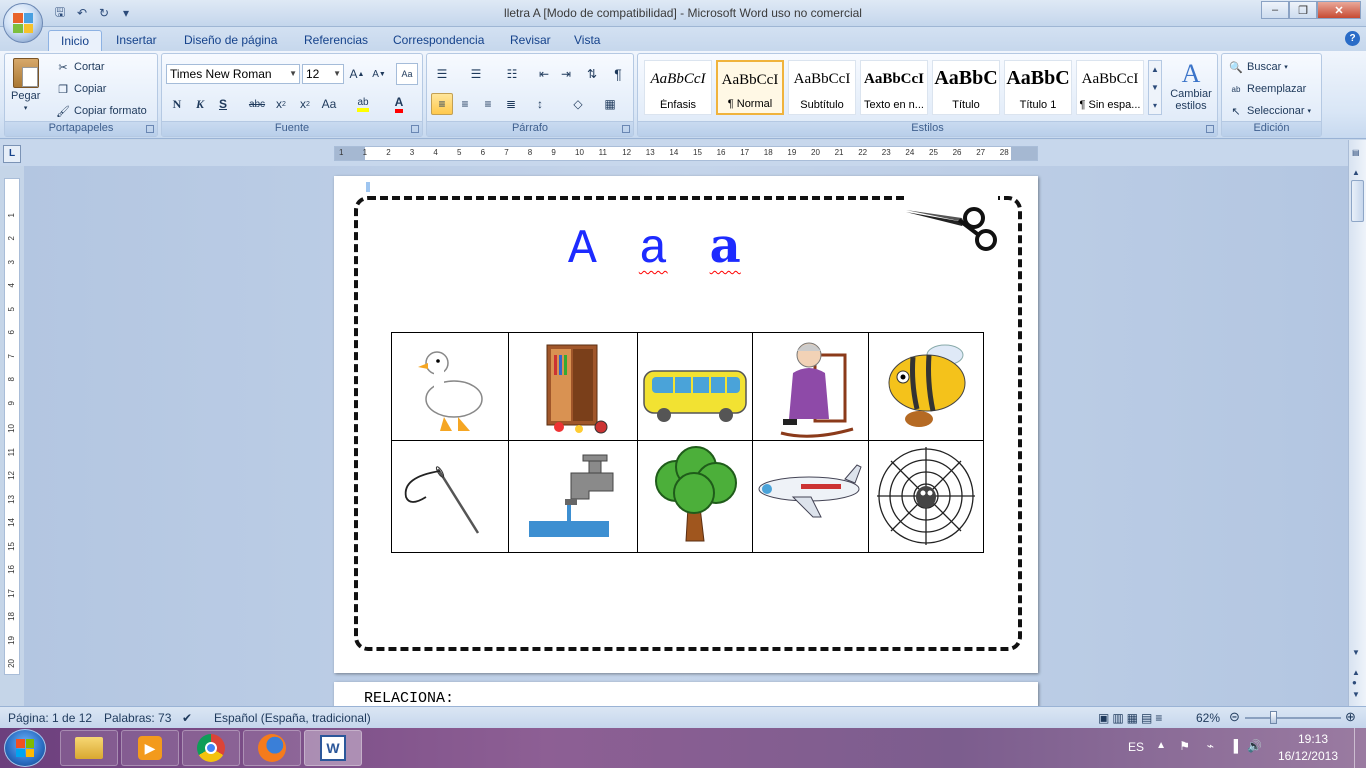  Describe the element at coordinates (1356, 652) in the screenshot. I see `scroll-down-icon: ▼` at that location.